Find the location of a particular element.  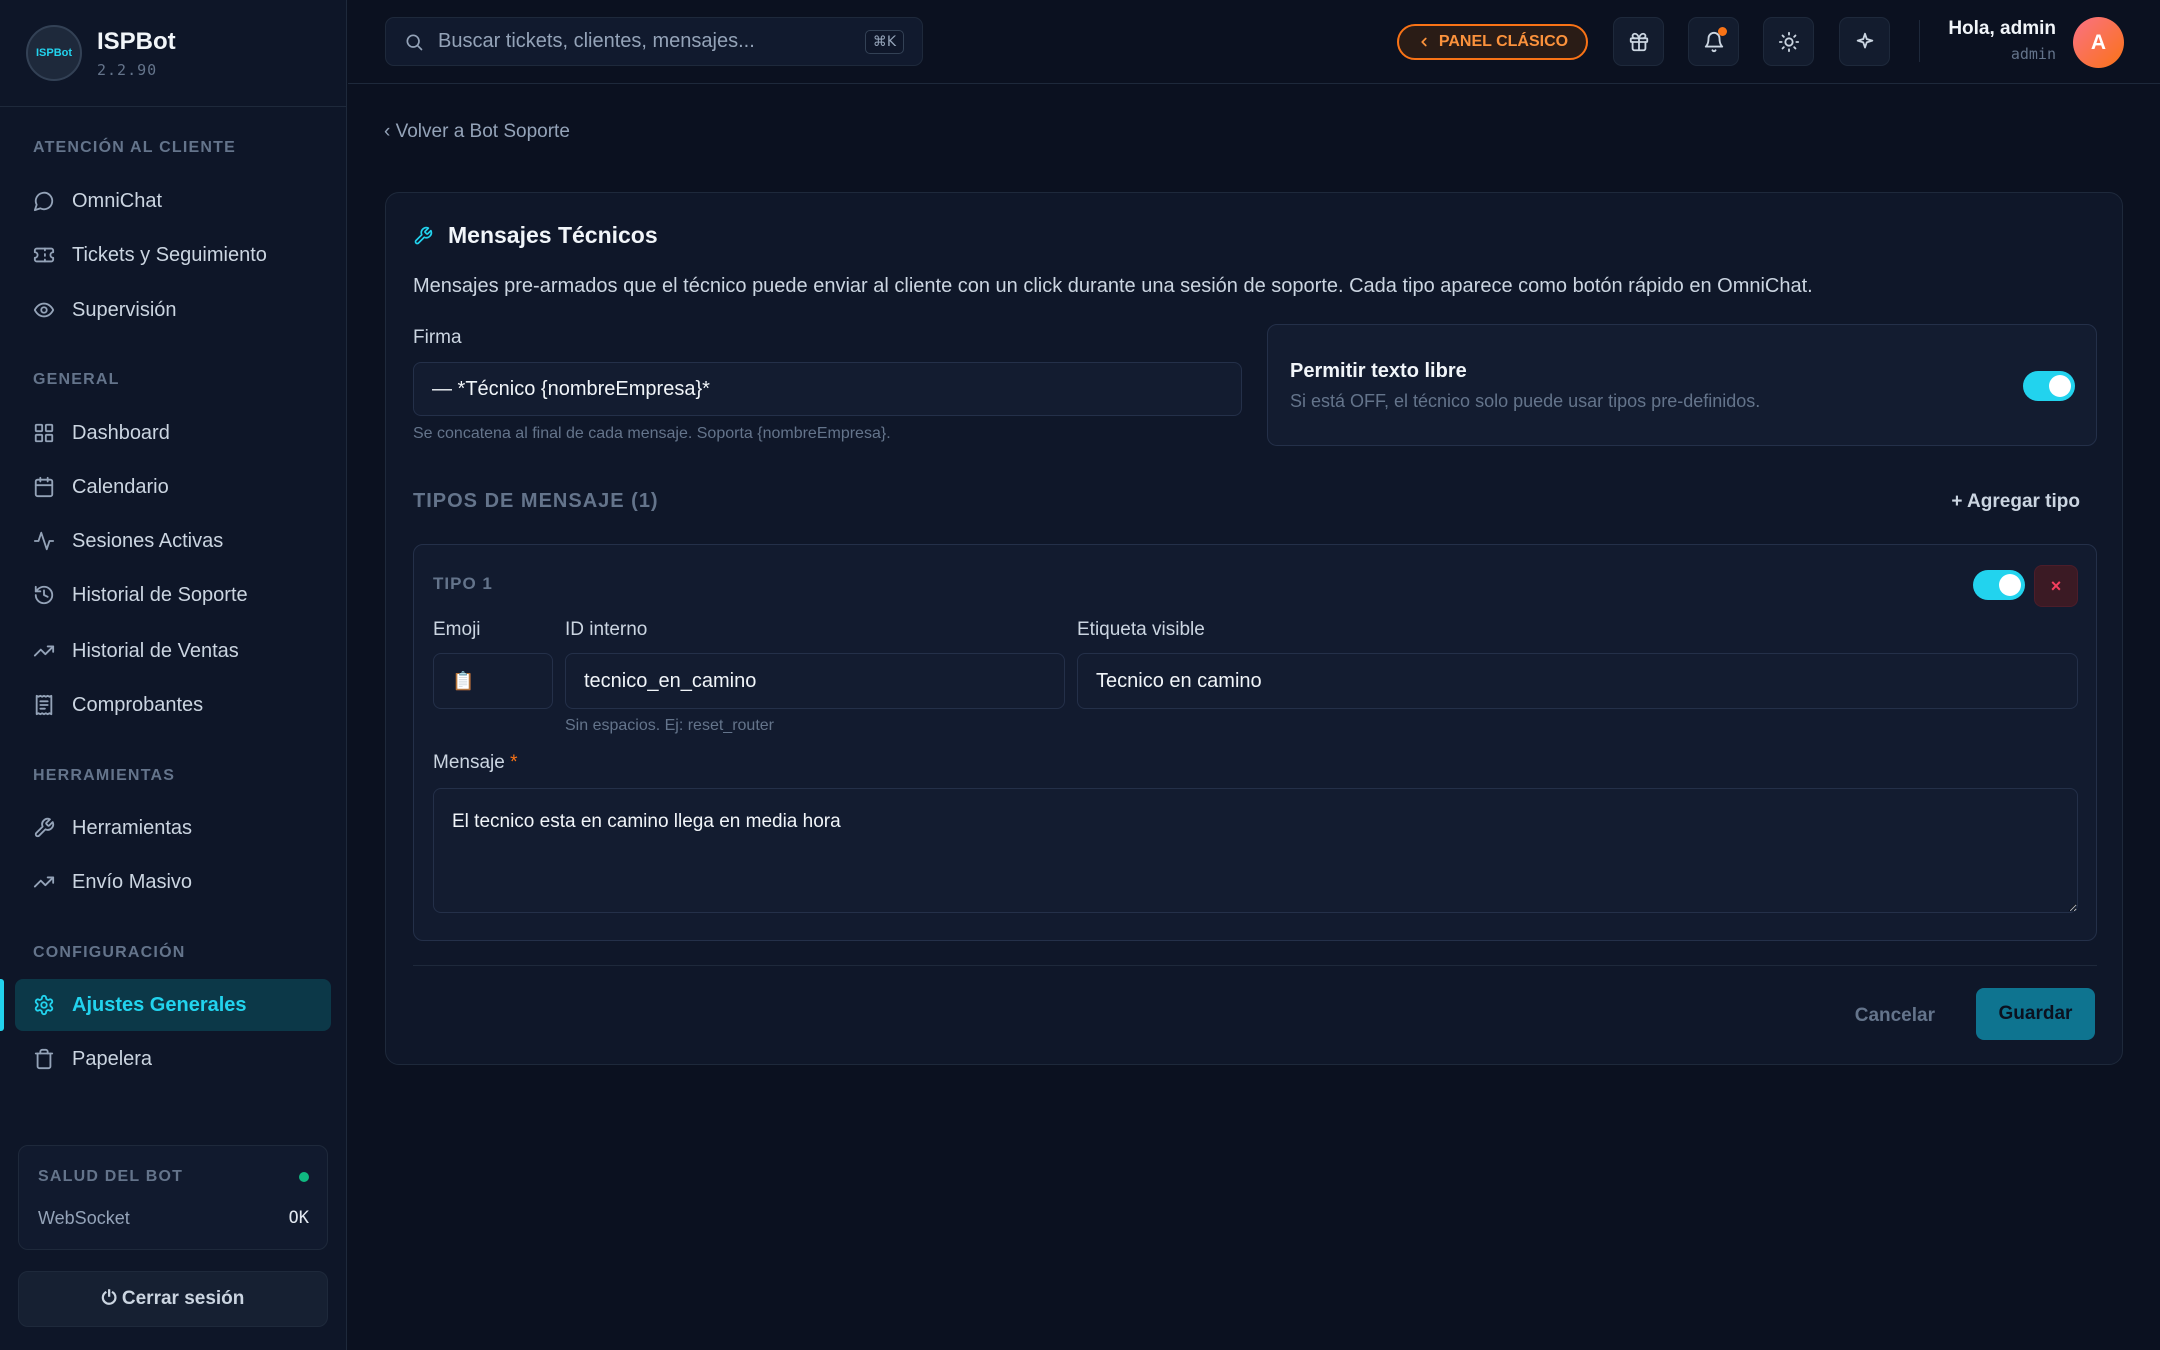

brand-version: 2.2.90 is located at coordinates (127, 69).